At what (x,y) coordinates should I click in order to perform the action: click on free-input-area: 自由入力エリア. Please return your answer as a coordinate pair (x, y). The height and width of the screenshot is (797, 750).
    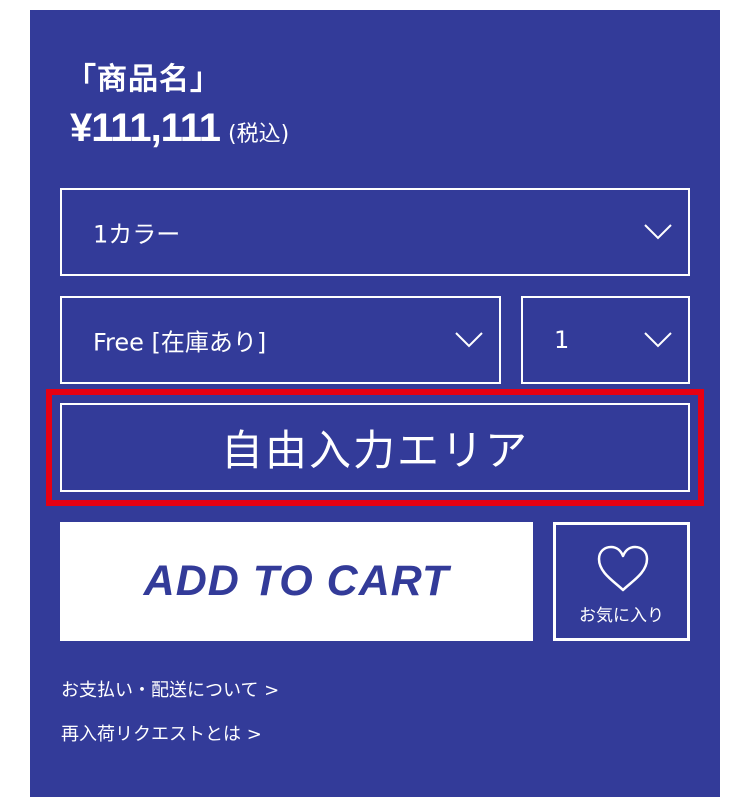
    Looking at the image, I should click on (375, 447).